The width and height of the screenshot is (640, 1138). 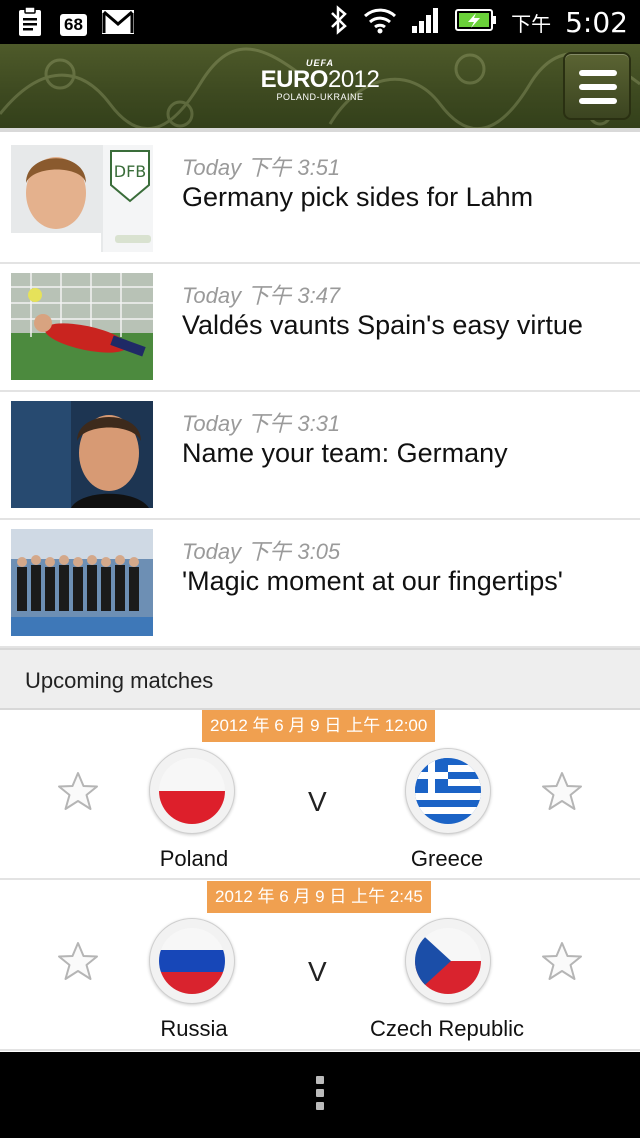 What do you see at coordinates (319, 726) in the screenshot?
I see `match-date: 2012 年 6 月 9 日 上午 12:00` at bounding box center [319, 726].